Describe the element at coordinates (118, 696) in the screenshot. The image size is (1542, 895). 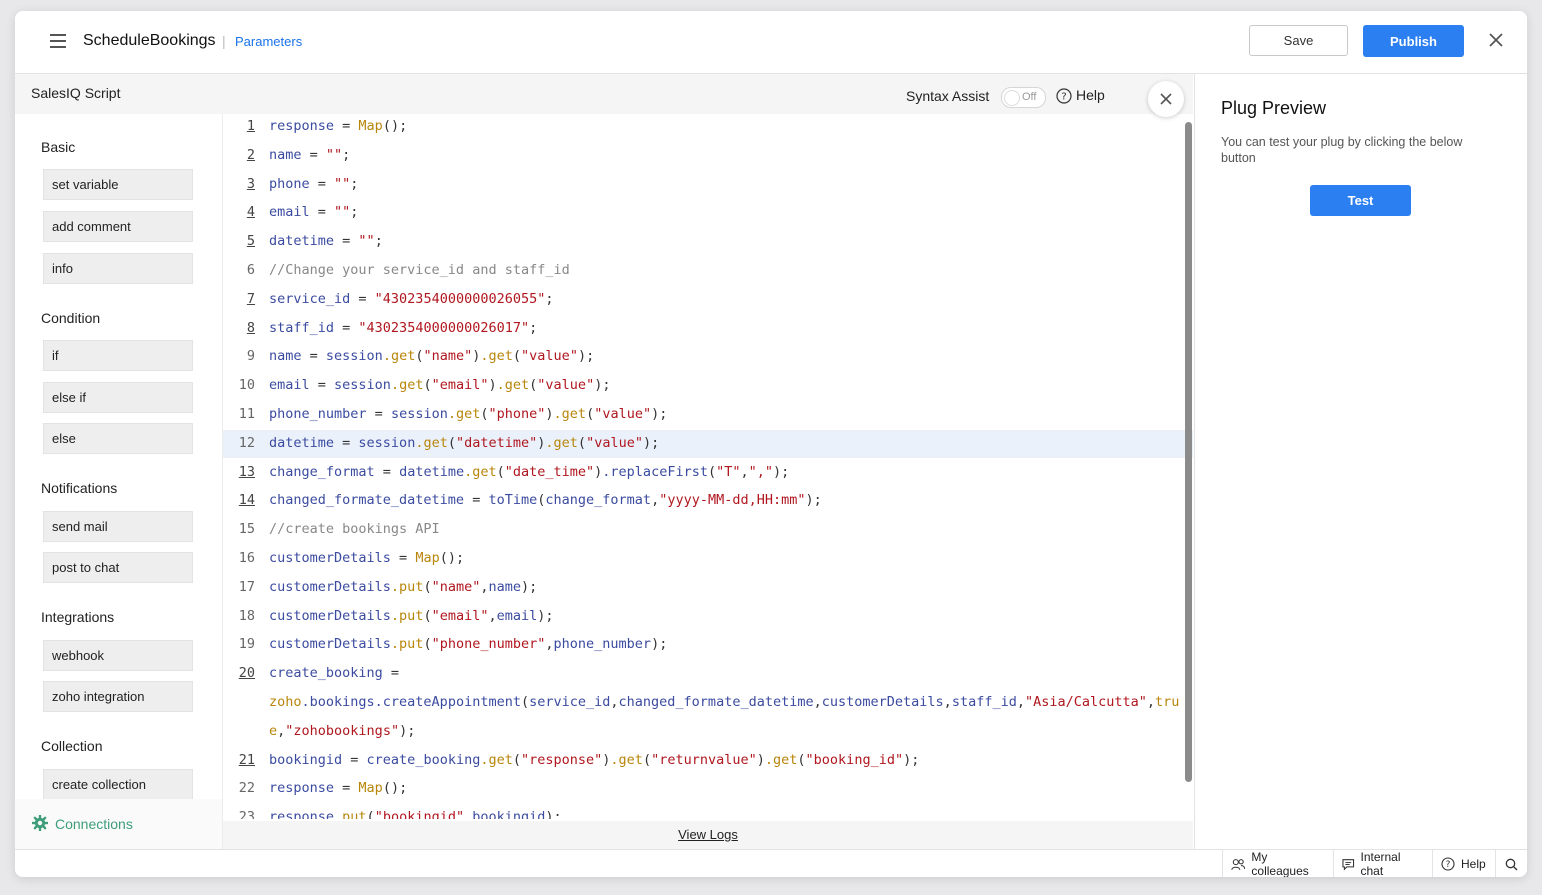
I see `palette-item-zoho-integration: zoho integration` at that location.